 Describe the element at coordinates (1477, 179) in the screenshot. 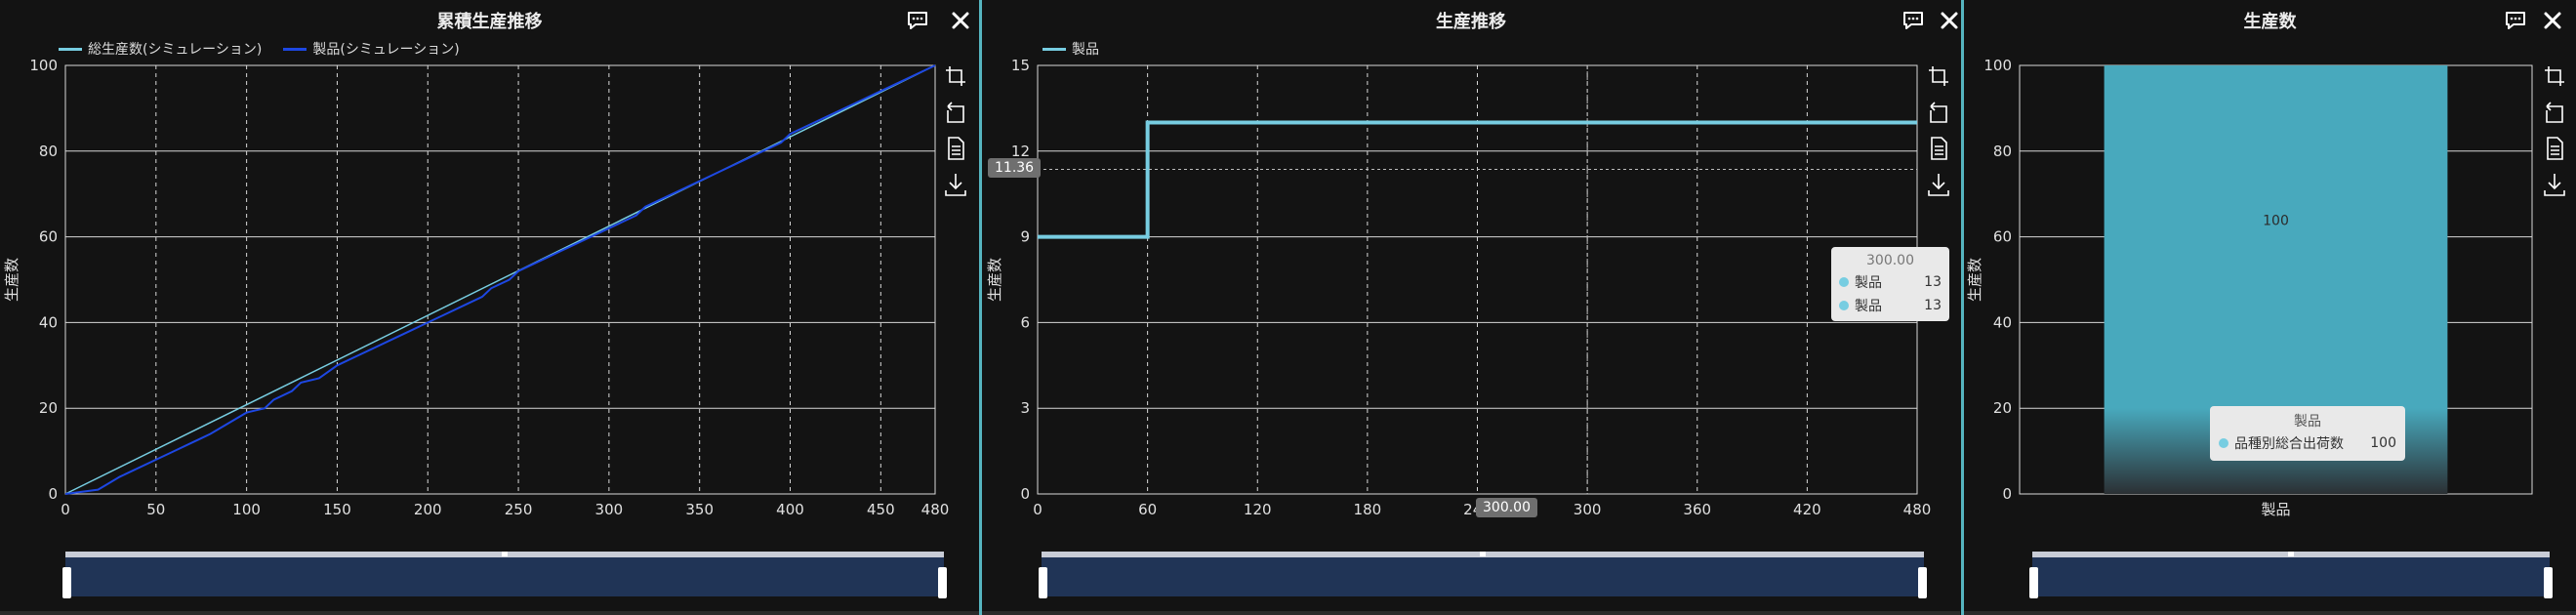

I see `series-step-line` at that location.